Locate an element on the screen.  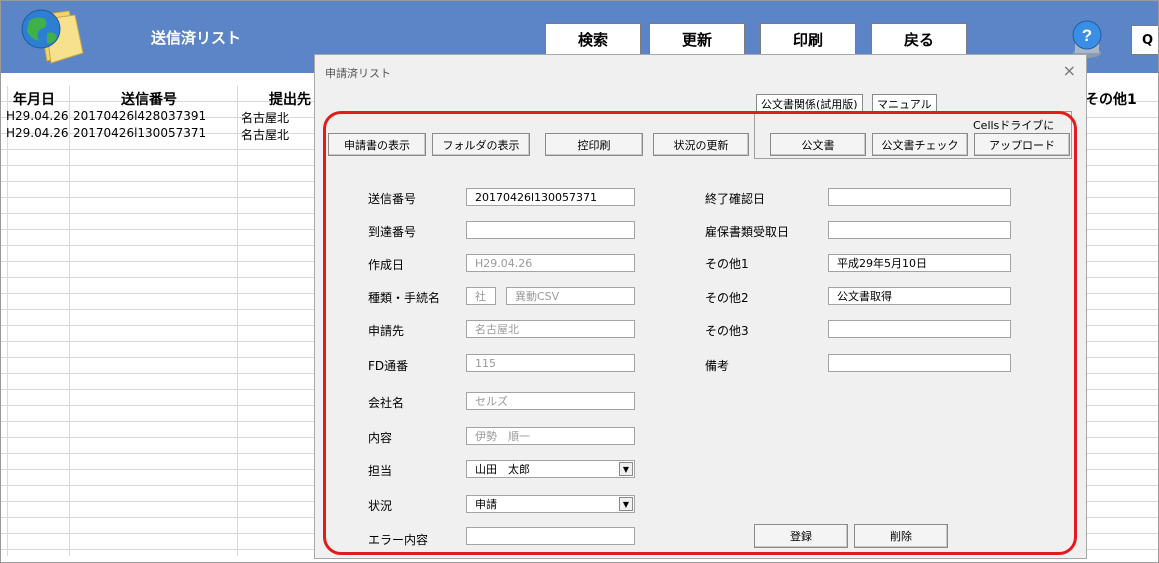
label-error: エラー内容 is located at coordinates (398, 540).